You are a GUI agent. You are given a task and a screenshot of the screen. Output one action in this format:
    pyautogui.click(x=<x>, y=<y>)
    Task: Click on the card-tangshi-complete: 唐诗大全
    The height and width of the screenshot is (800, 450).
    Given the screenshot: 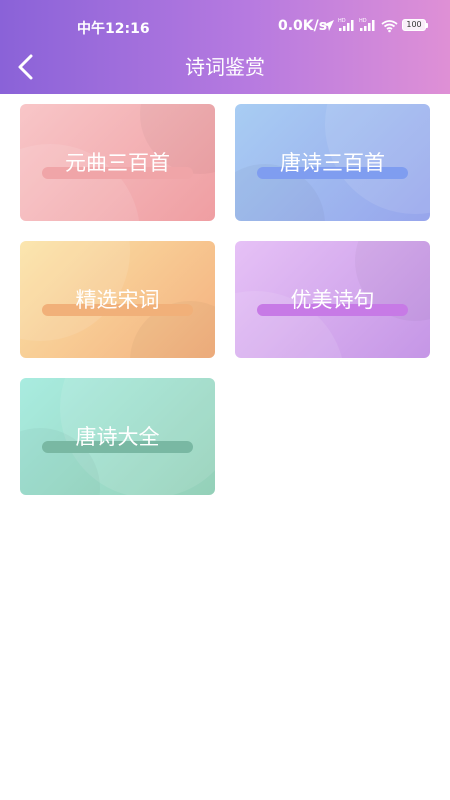 What is the action you would take?
    pyautogui.click(x=117, y=436)
    